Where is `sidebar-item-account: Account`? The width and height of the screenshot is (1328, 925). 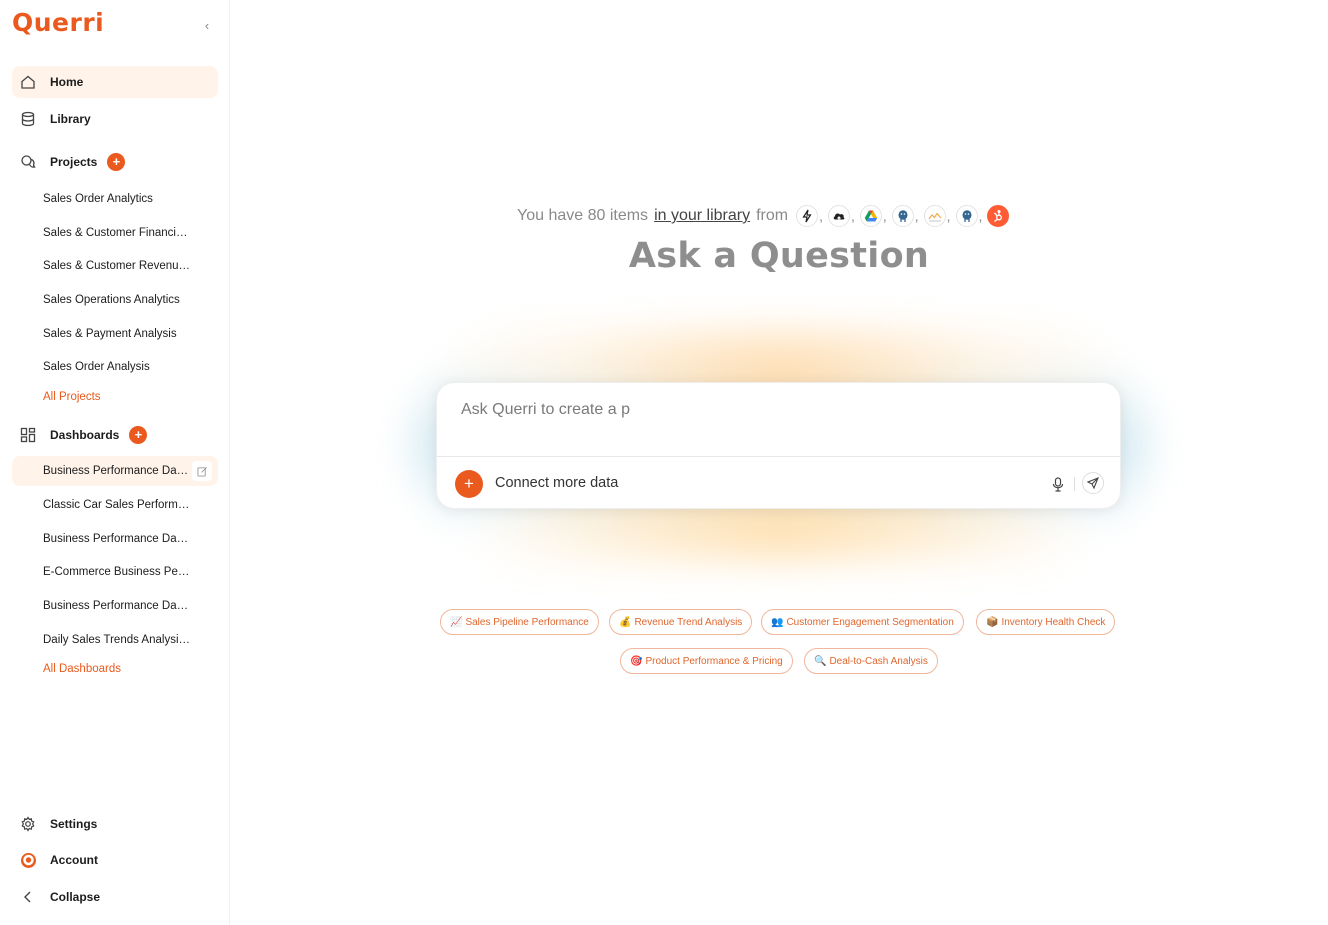 sidebar-item-account: Account is located at coordinates (115, 860).